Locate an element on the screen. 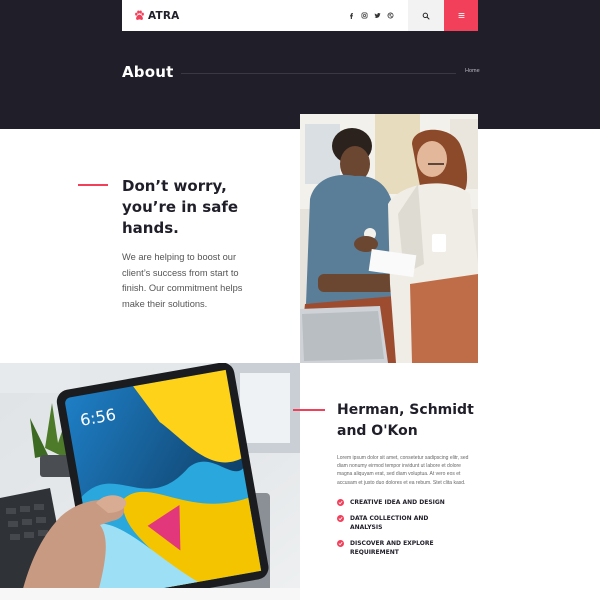 The height and width of the screenshot is (600, 600). list-item: DISCOVER AND EXPLORE REQUIREMENT is located at coordinates (412, 548).